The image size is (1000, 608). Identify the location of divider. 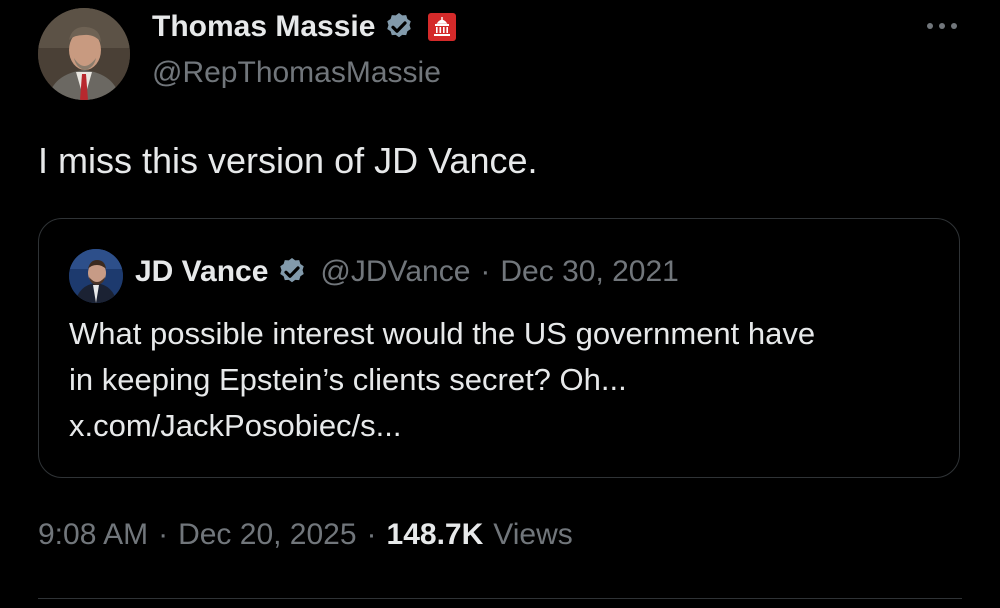
(500, 598).